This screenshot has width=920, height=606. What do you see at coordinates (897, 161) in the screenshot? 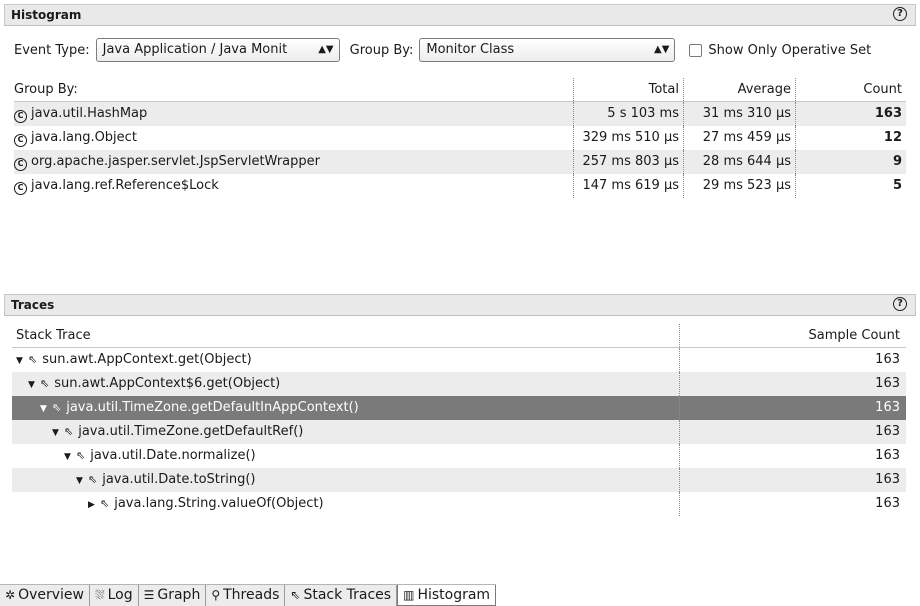
I see `count-cell: 9` at bounding box center [897, 161].